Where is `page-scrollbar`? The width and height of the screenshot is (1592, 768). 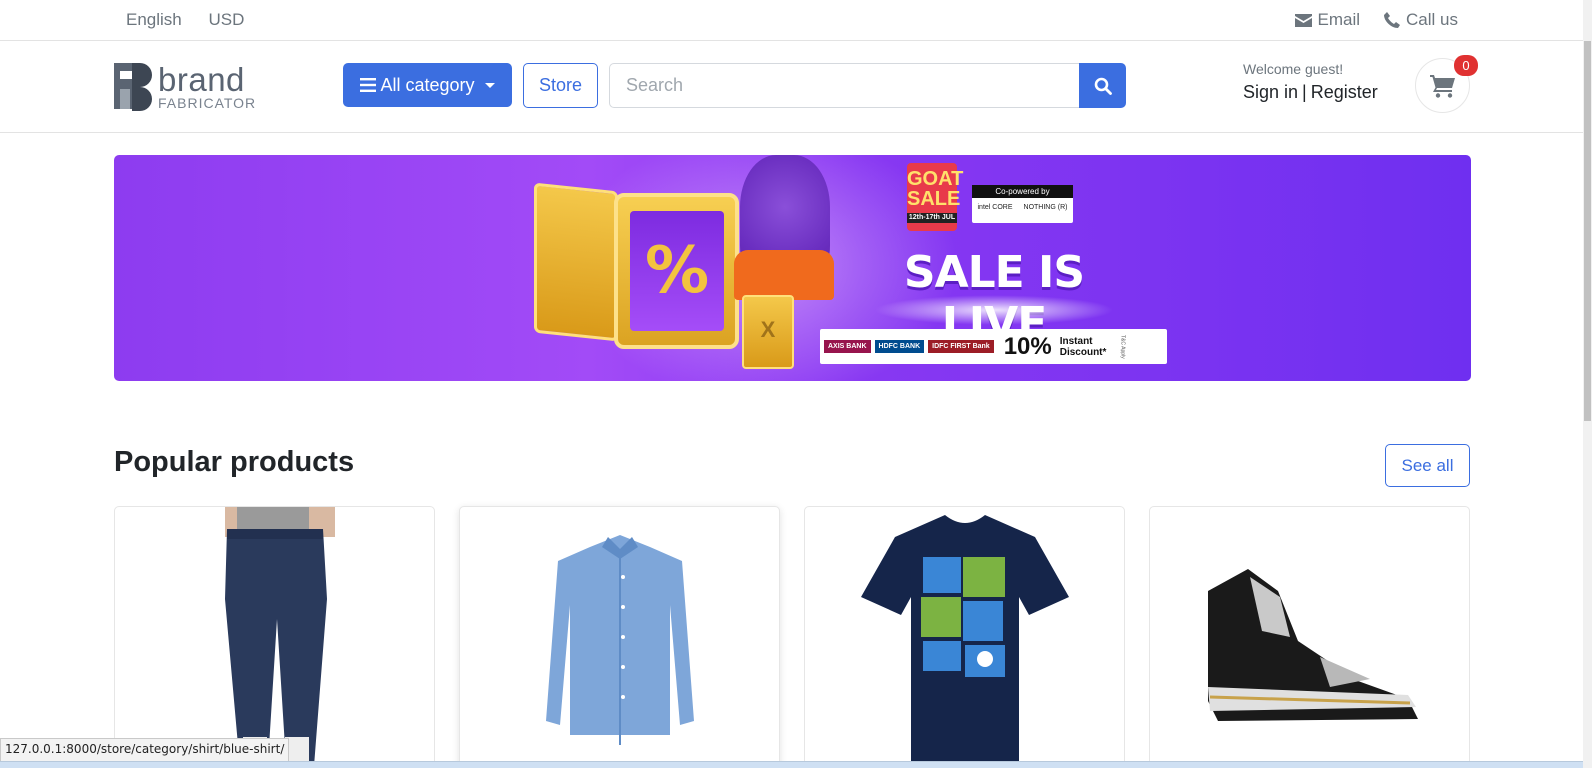 page-scrollbar is located at coordinates (1587, 384).